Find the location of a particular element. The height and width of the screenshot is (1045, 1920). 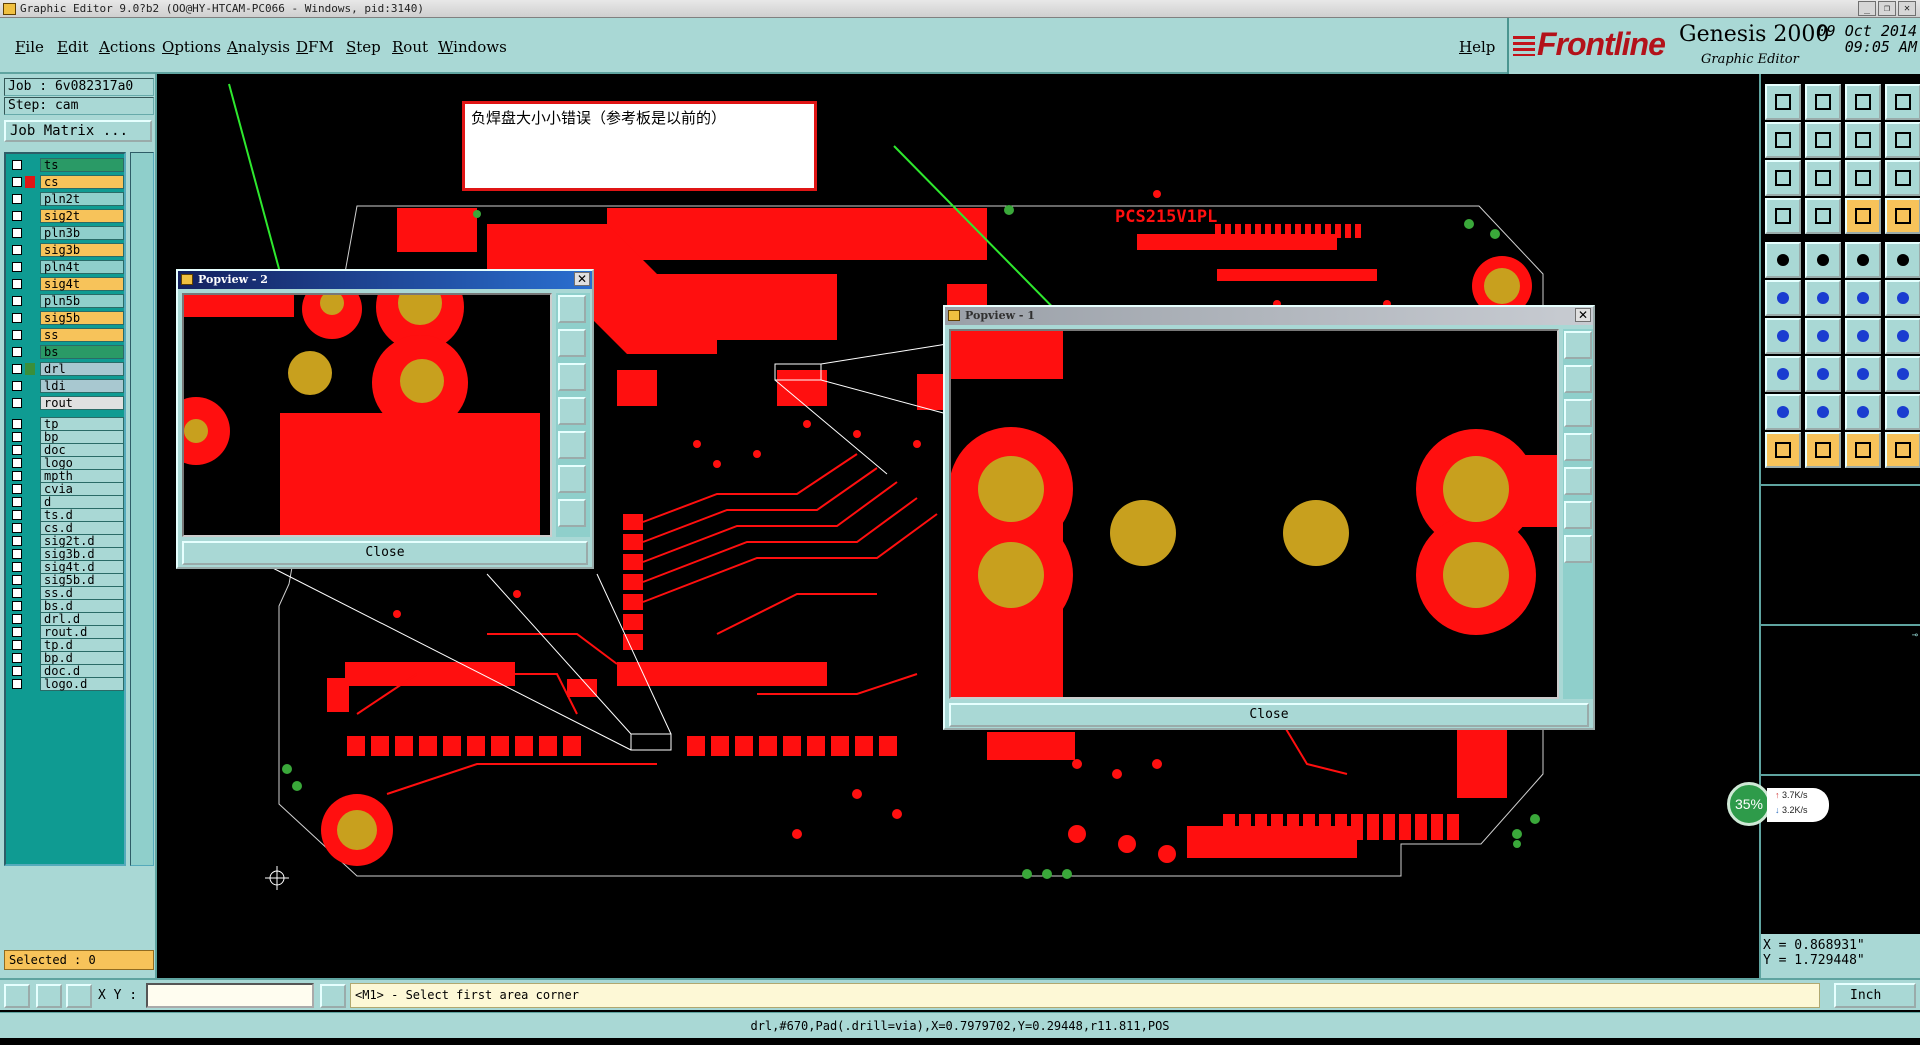

draw-mode-icon is located at coordinates (17, 996).